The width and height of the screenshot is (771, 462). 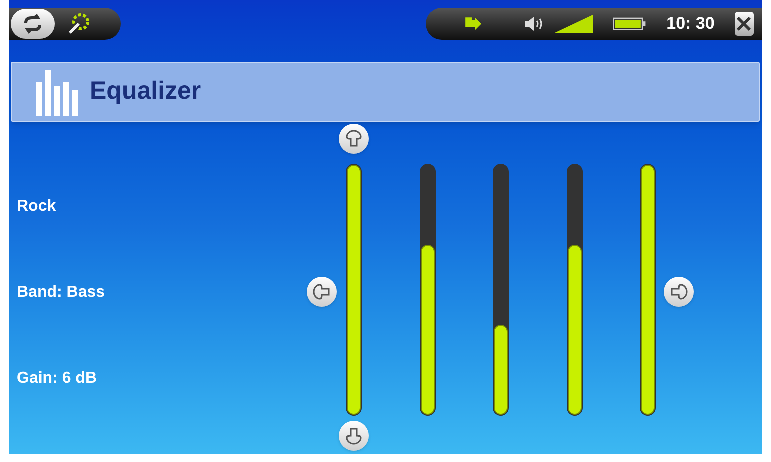 What do you see at coordinates (744, 24) in the screenshot?
I see `close-button` at bounding box center [744, 24].